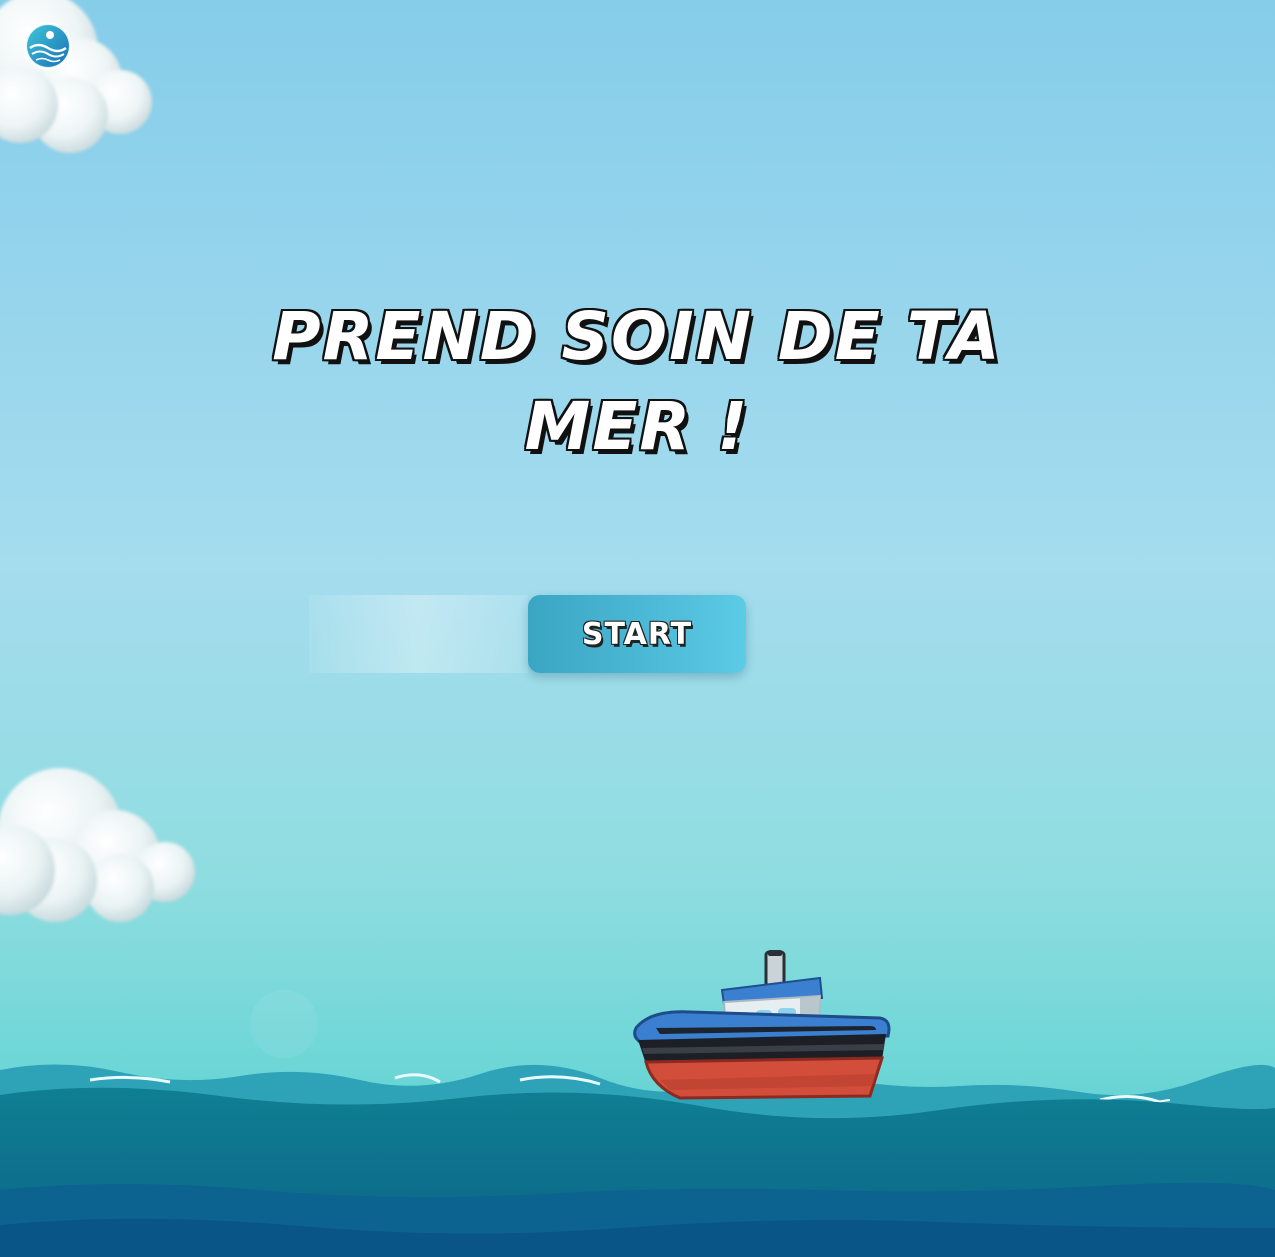 Image resolution: width=1275 pixels, height=1257 pixels. I want to click on game-title: PREND SOIN DE TA MER !, so click(637, 382).